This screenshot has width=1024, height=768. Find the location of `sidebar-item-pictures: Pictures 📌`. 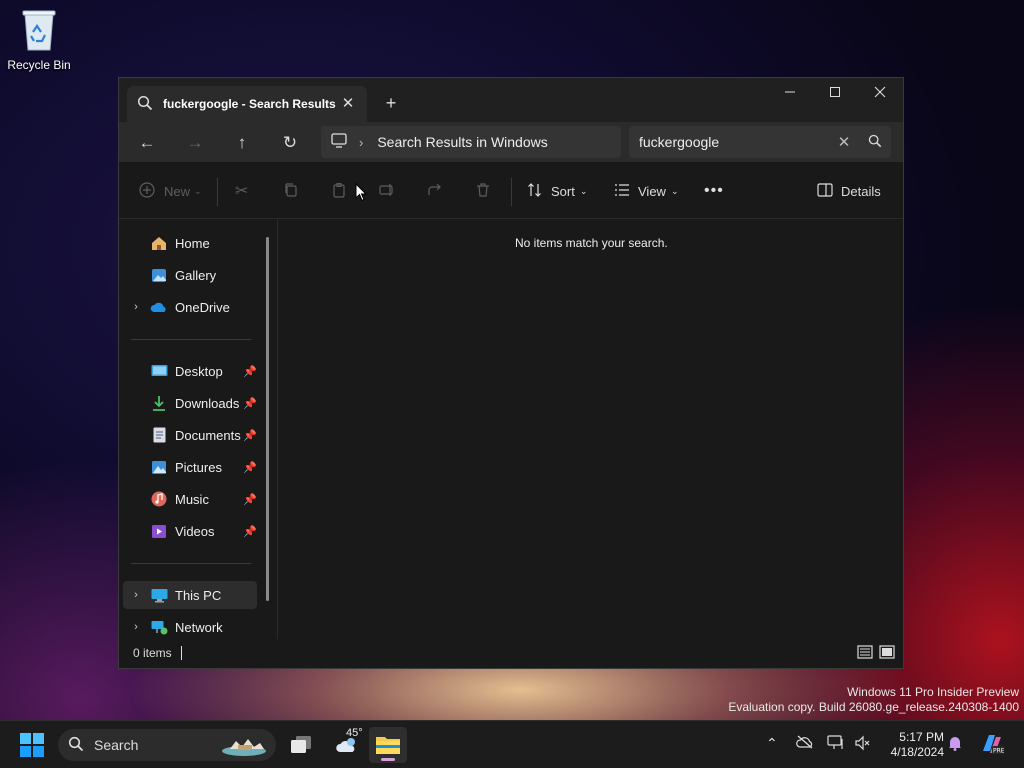

sidebar-item-pictures: Pictures 📌 is located at coordinates (190, 467).